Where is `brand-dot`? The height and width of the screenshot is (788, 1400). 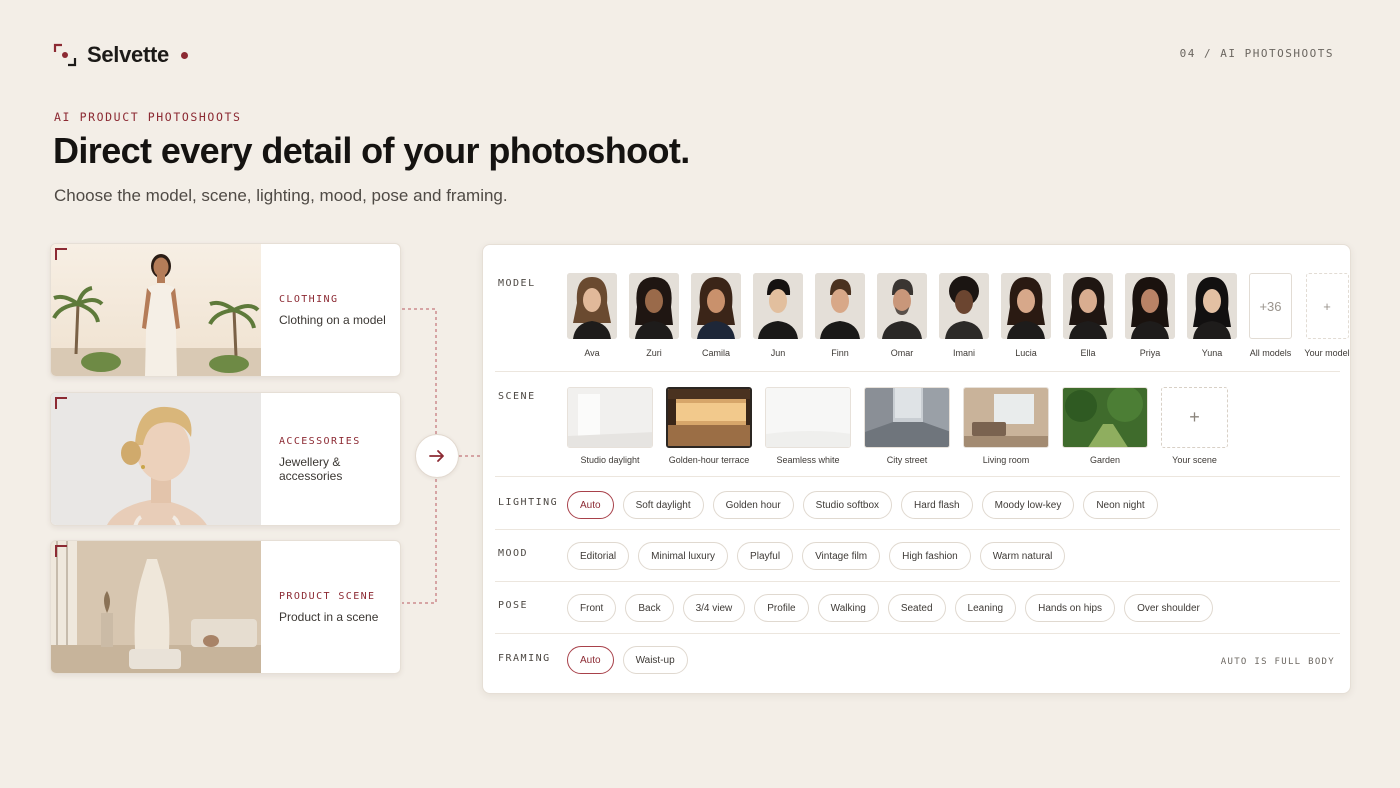
brand-dot is located at coordinates (184, 55).